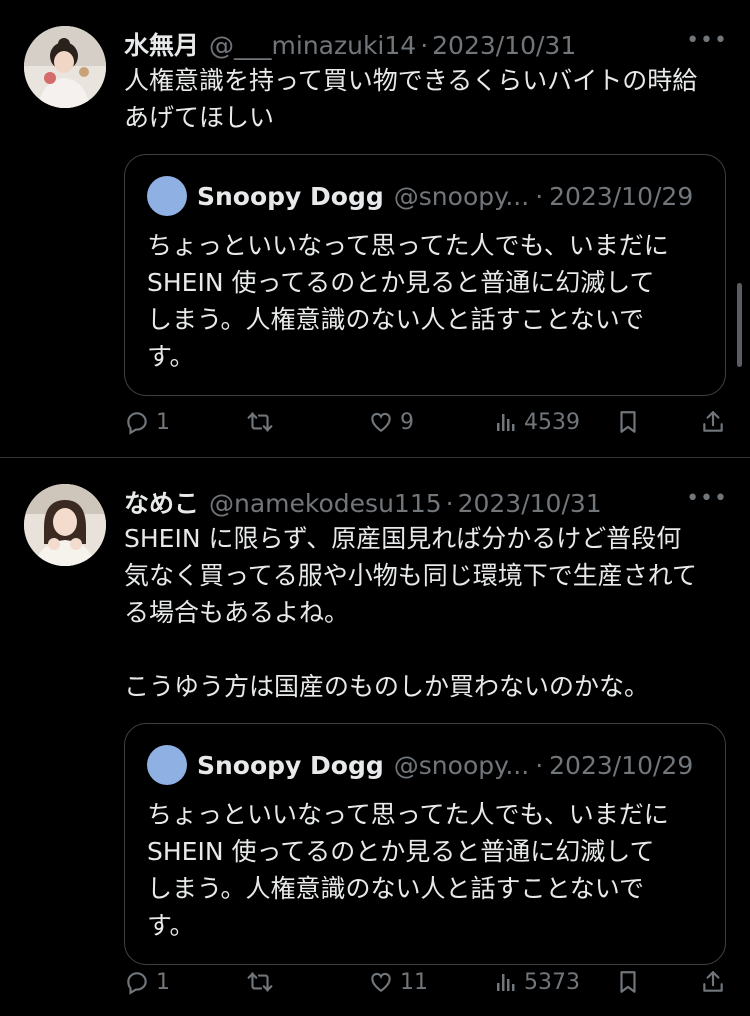 This screenshot has width=750, height=1016. I want to click on tweet-text: 人権意識を持って買い物できるくらいバイトの時給 あげてほしい, so click(411, 99).